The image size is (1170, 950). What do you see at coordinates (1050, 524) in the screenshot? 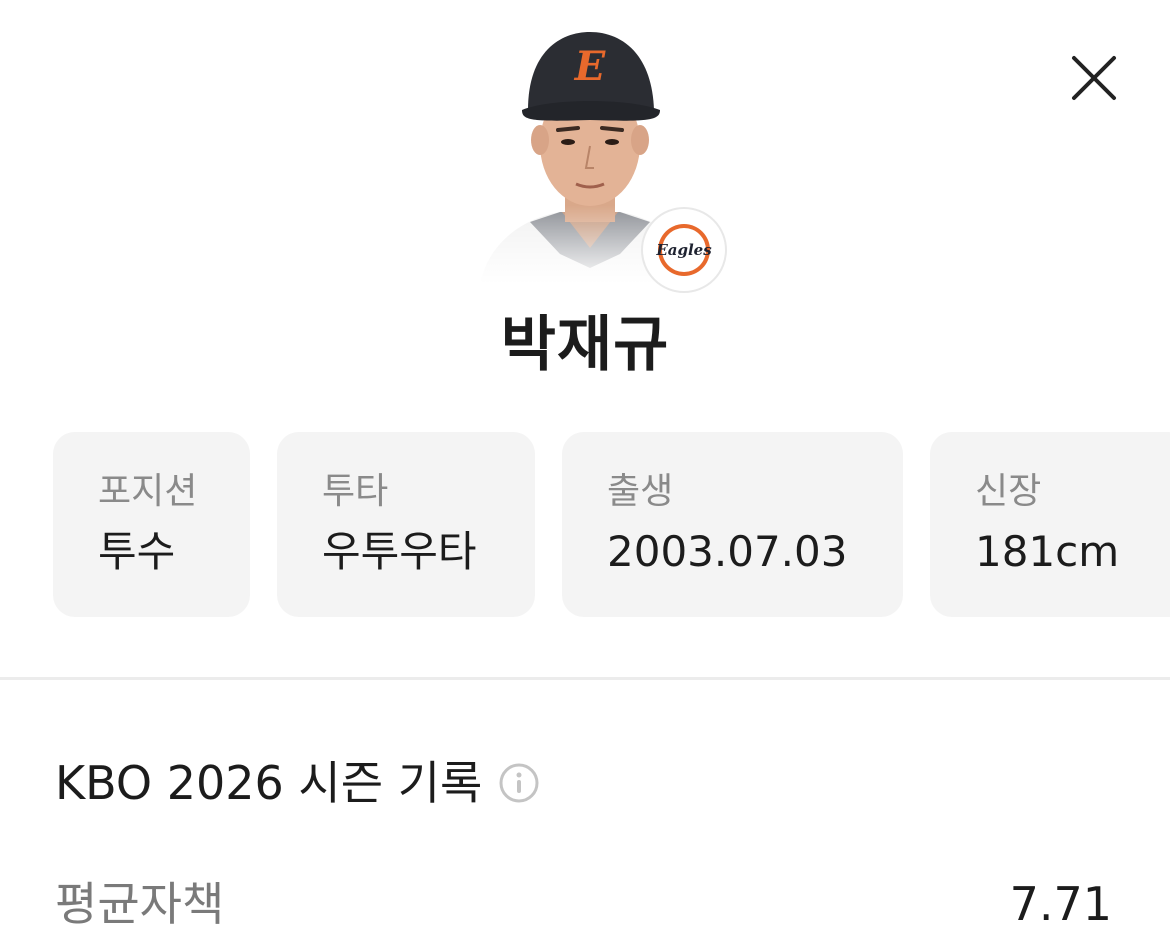
I see `height-card: 신장 181cm` at bounding box center [1050, 524].